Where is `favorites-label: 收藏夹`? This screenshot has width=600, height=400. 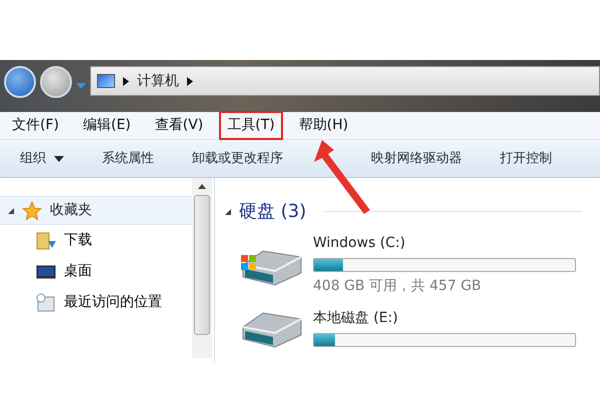 favorites-label: 收藏夹 is located at coordinates (71, 210).